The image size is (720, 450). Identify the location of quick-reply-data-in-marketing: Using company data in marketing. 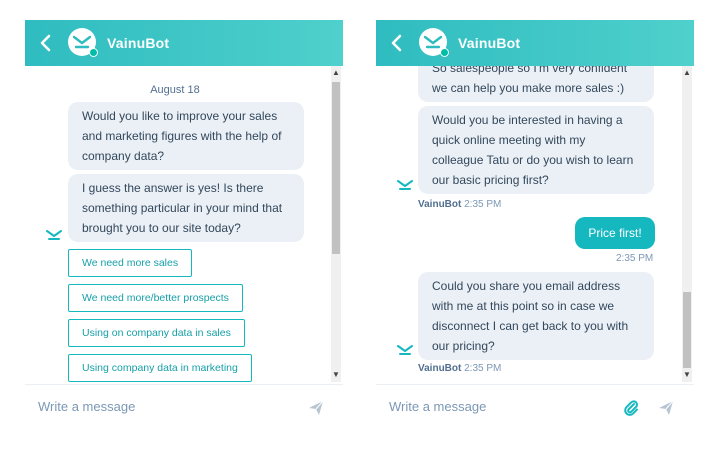
(160, 368).